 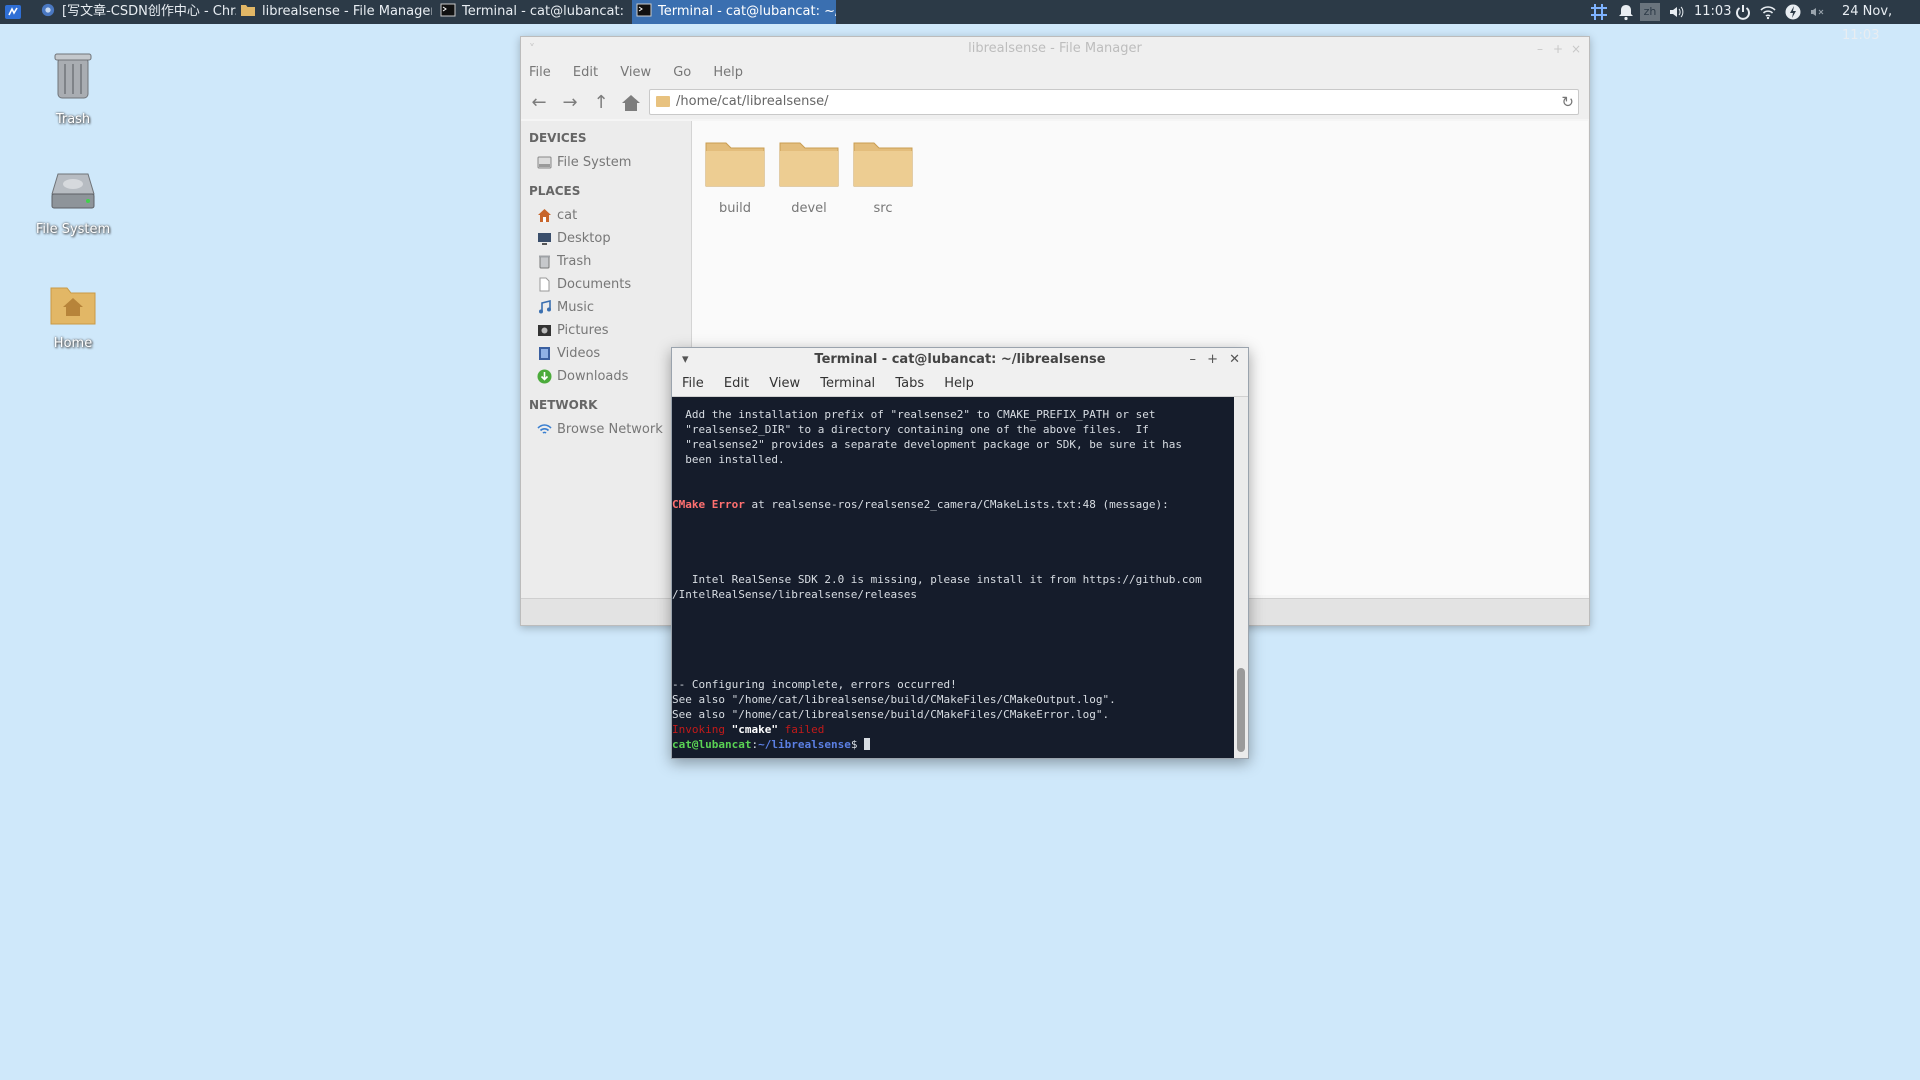 I want to click on folder-item-devel: devel, so click(x=809, y=176).